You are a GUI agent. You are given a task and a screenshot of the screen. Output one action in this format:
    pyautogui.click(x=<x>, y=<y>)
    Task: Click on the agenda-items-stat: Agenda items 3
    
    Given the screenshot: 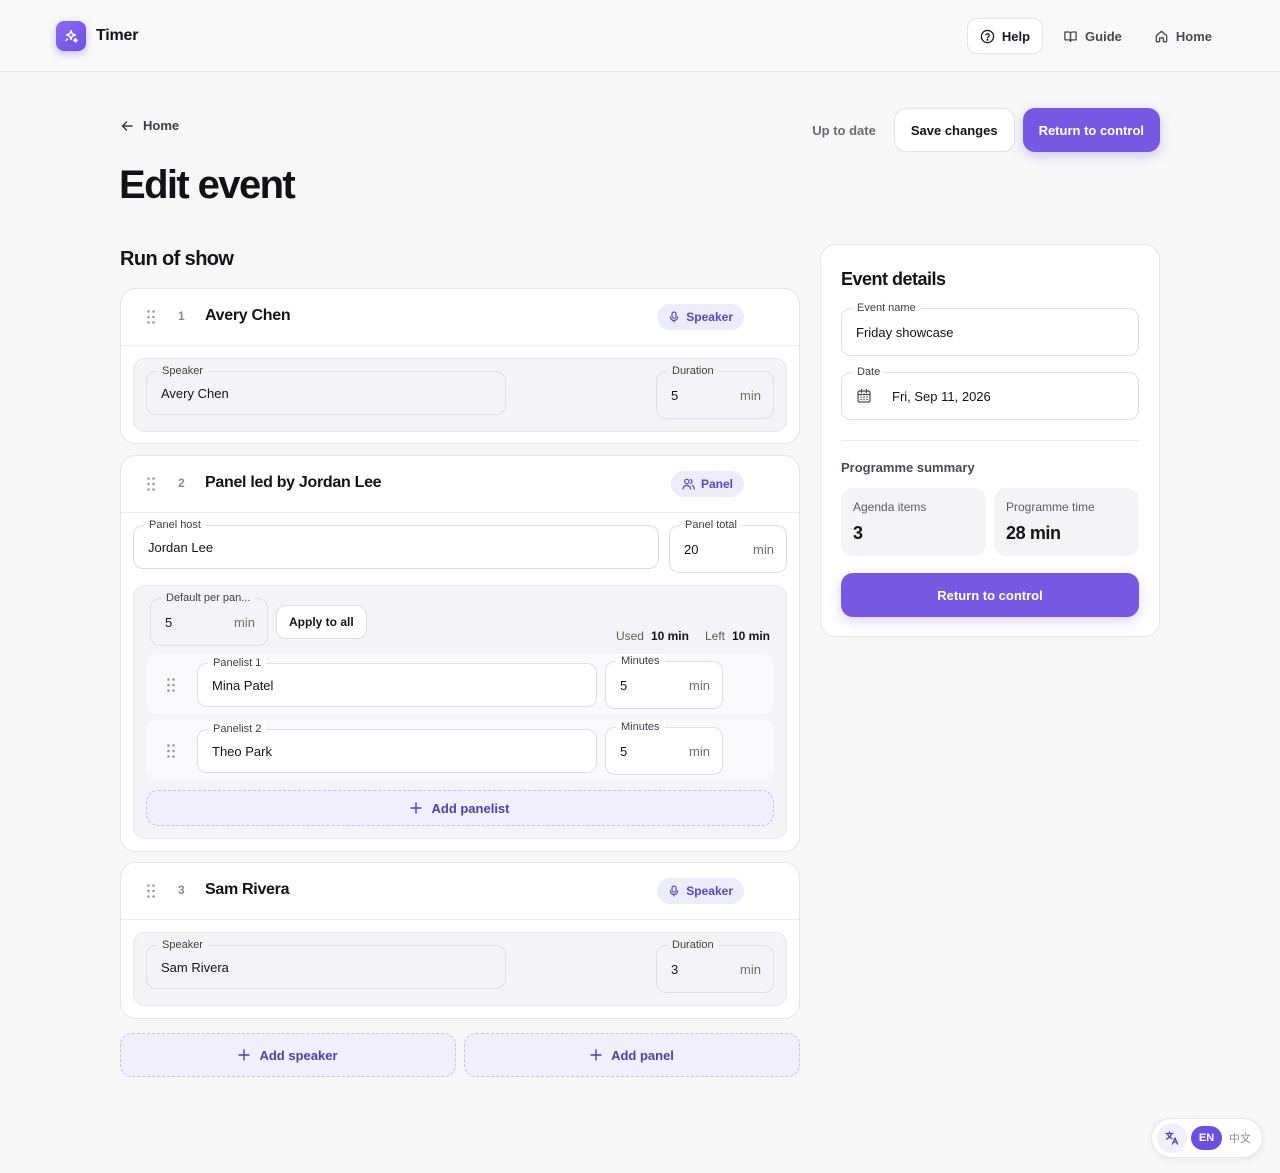 What is the action you would take?
    pyautogui.click(x=913, y=522)
    